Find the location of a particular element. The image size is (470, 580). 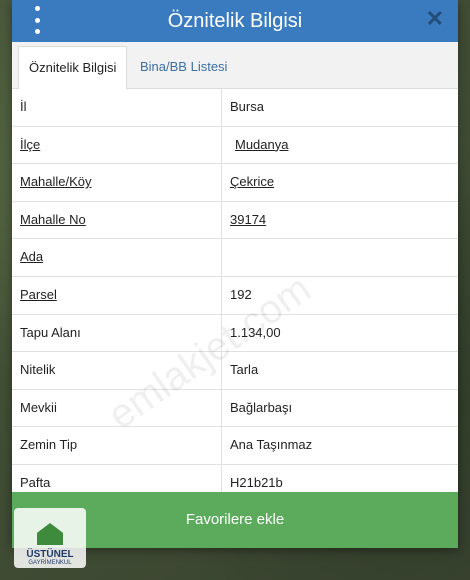

row-value: 39174 is located at coordinates (248, 220).